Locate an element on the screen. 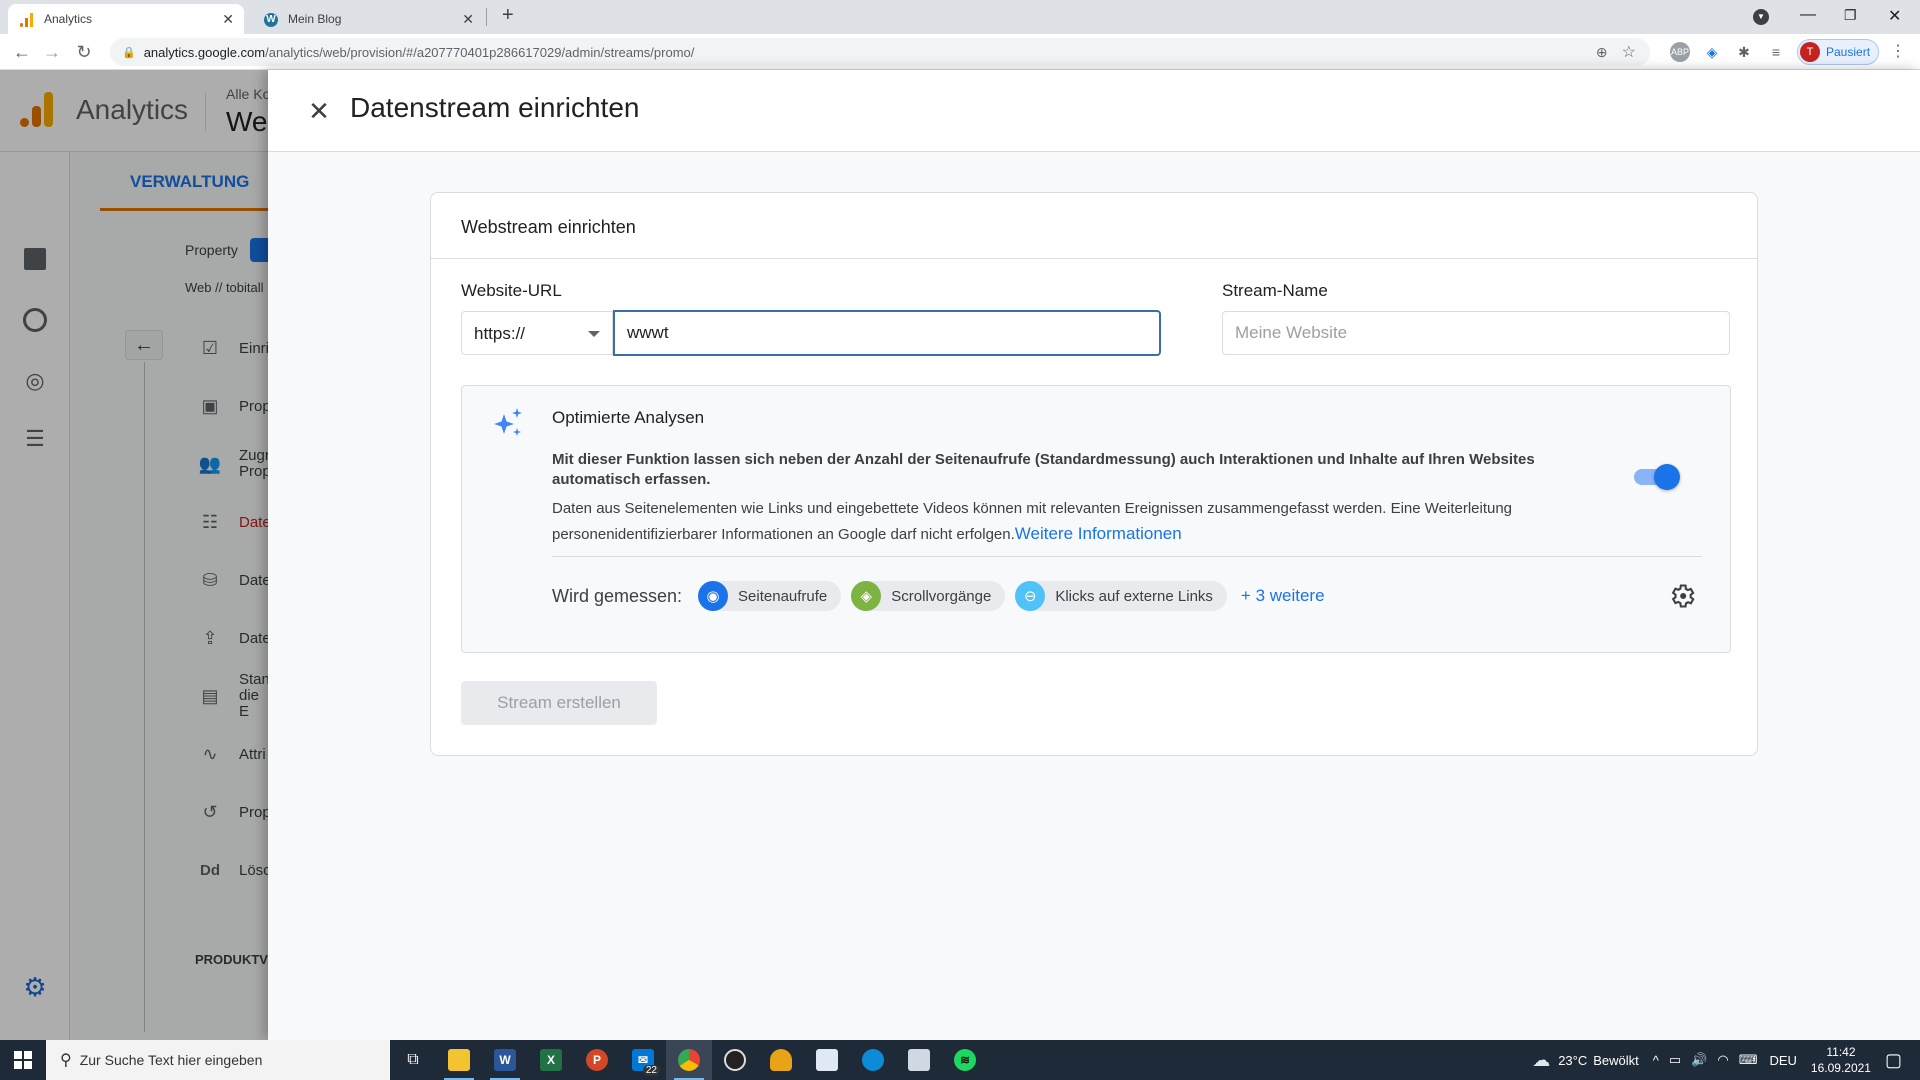  obs-icon is located at coordinates (735, 1060).